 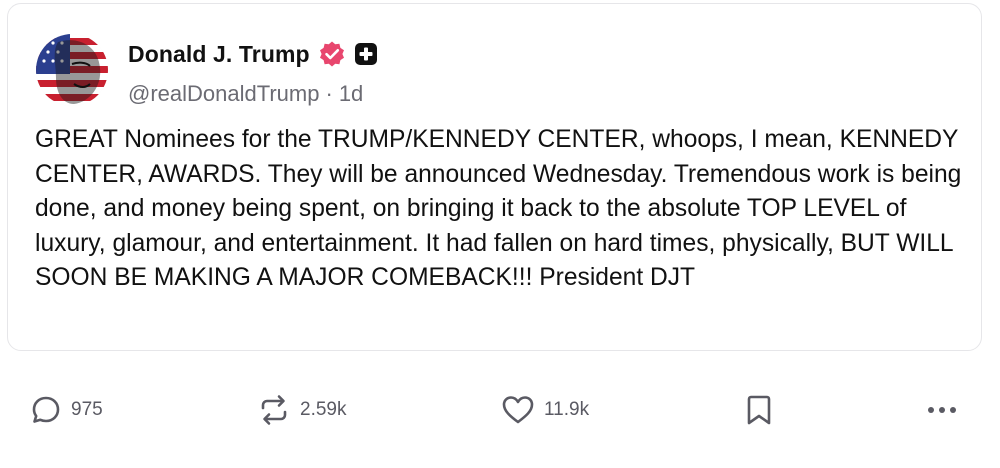 What do you see at coordinates (223, 94) in the screenshot?
I see `author-handle: @realDonaldTrump` at bounding box center [223, 94].